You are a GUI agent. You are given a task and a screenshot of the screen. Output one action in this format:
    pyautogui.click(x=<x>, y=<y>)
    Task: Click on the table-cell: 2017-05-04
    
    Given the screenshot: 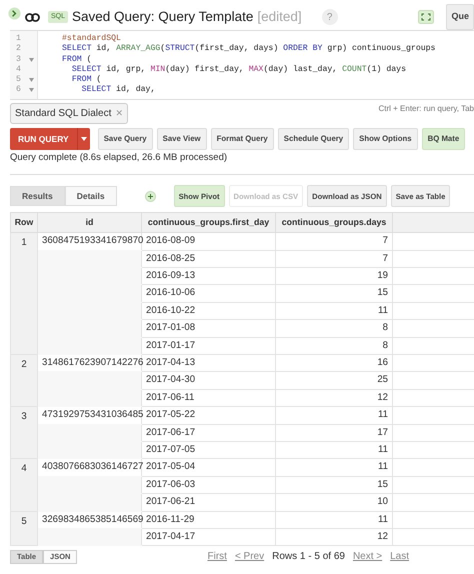 What is the action you would take?
    pyautogui.click(x=209, y=467)
    